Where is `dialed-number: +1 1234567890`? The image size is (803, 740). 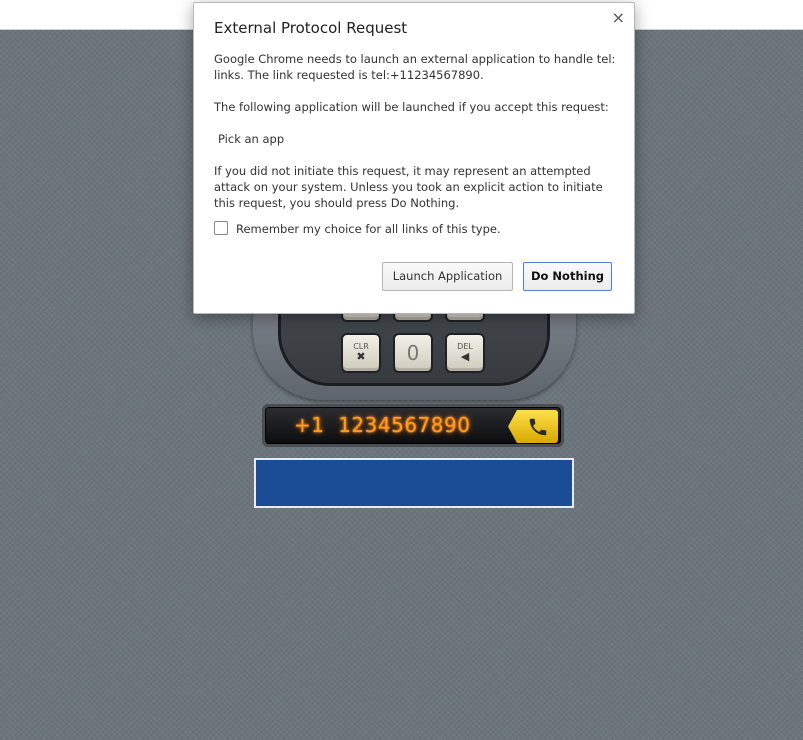
dialed-number: +1 1234567890 is located at coordinates (382, 425).